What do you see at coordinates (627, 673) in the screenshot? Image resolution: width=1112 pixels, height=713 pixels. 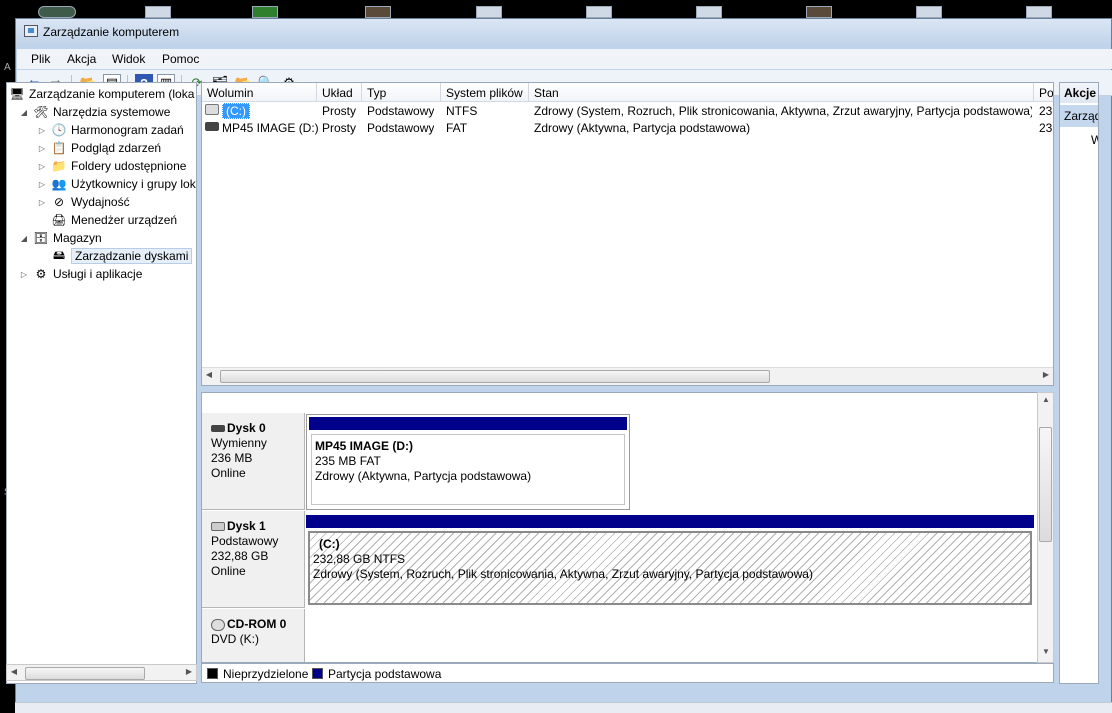 I see `legend: Nieprzydzielone Partycja podstawowa` at bounding box center [627, 673].